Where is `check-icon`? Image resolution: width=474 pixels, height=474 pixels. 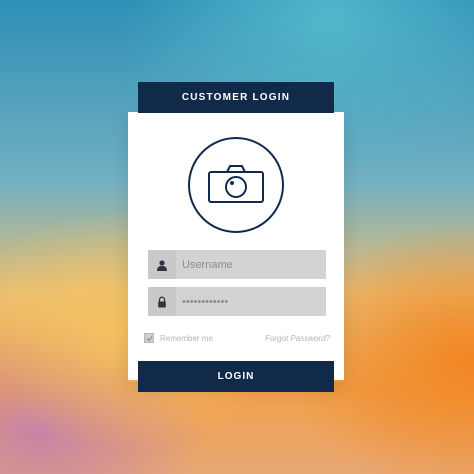
check-icon is located at coordinates (149, 338).